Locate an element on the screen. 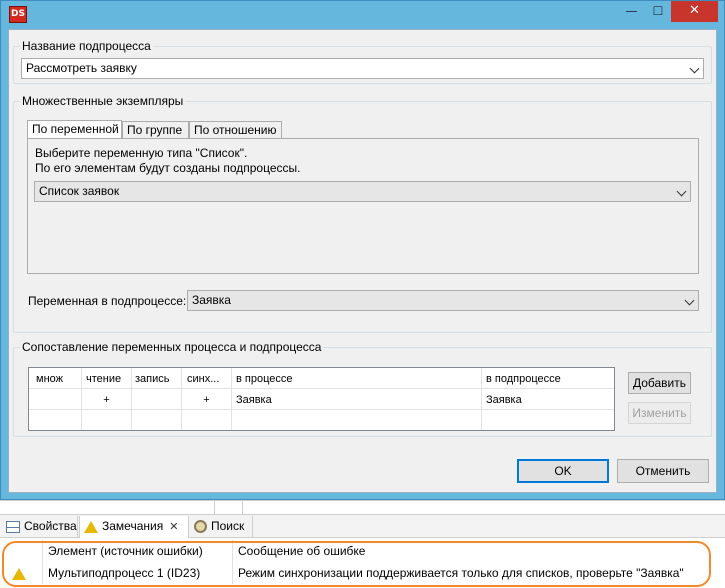 This screenshot has height=588, width=725. mapping-cell-in-subprocess: Заявка is located at coordinates (548, 400).